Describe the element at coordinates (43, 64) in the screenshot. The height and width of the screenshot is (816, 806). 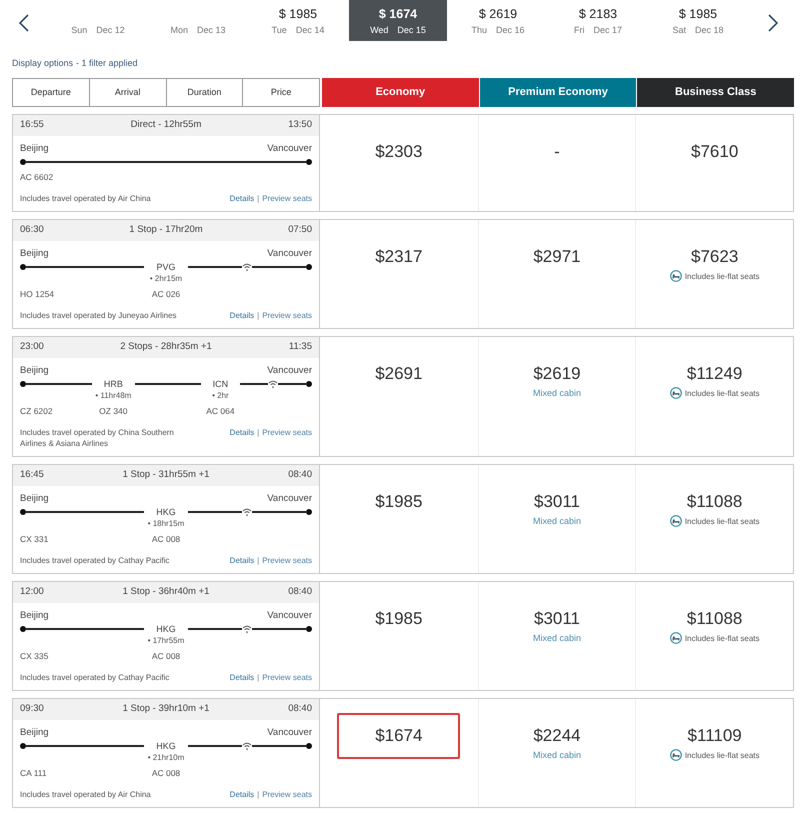
I see `display-options-link: Display options` at that location.